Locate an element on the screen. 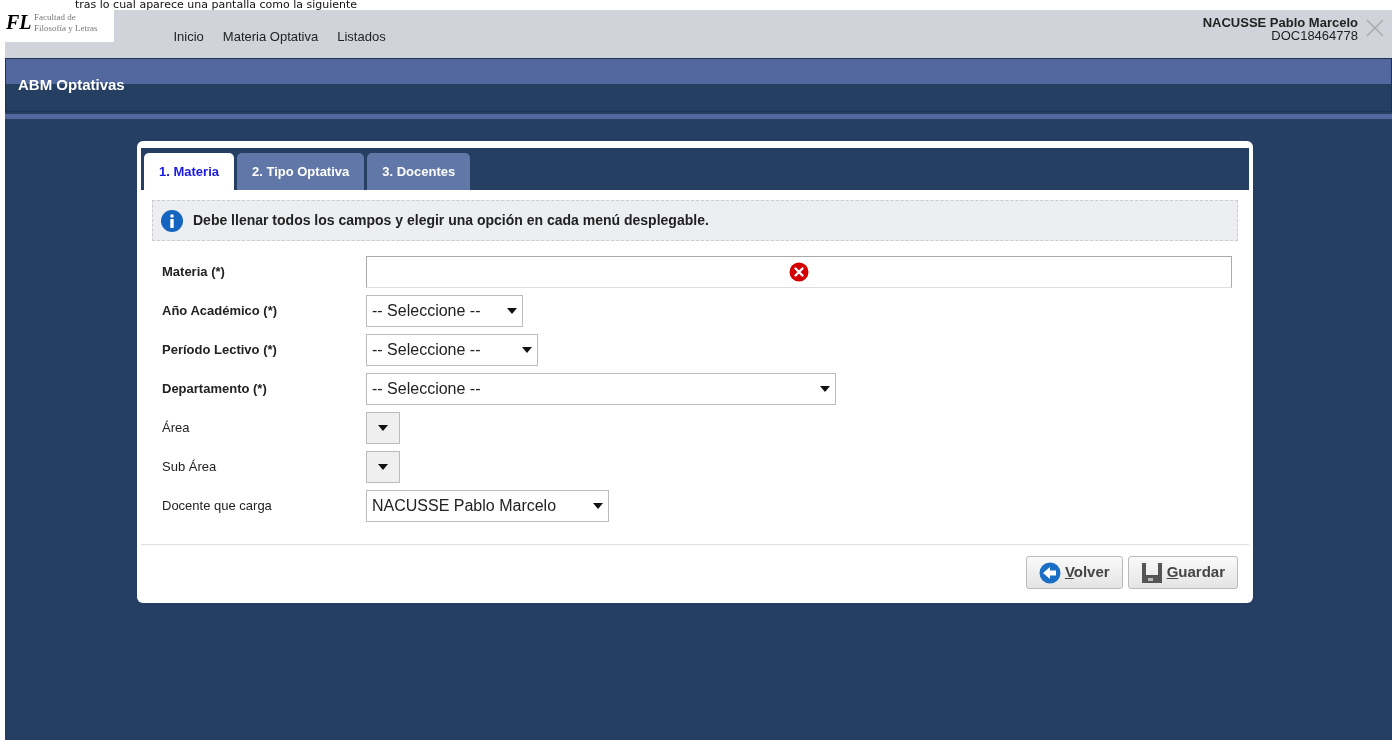 The image size is (1392, 740). field-label: Área is located at coordinates (176, 428).